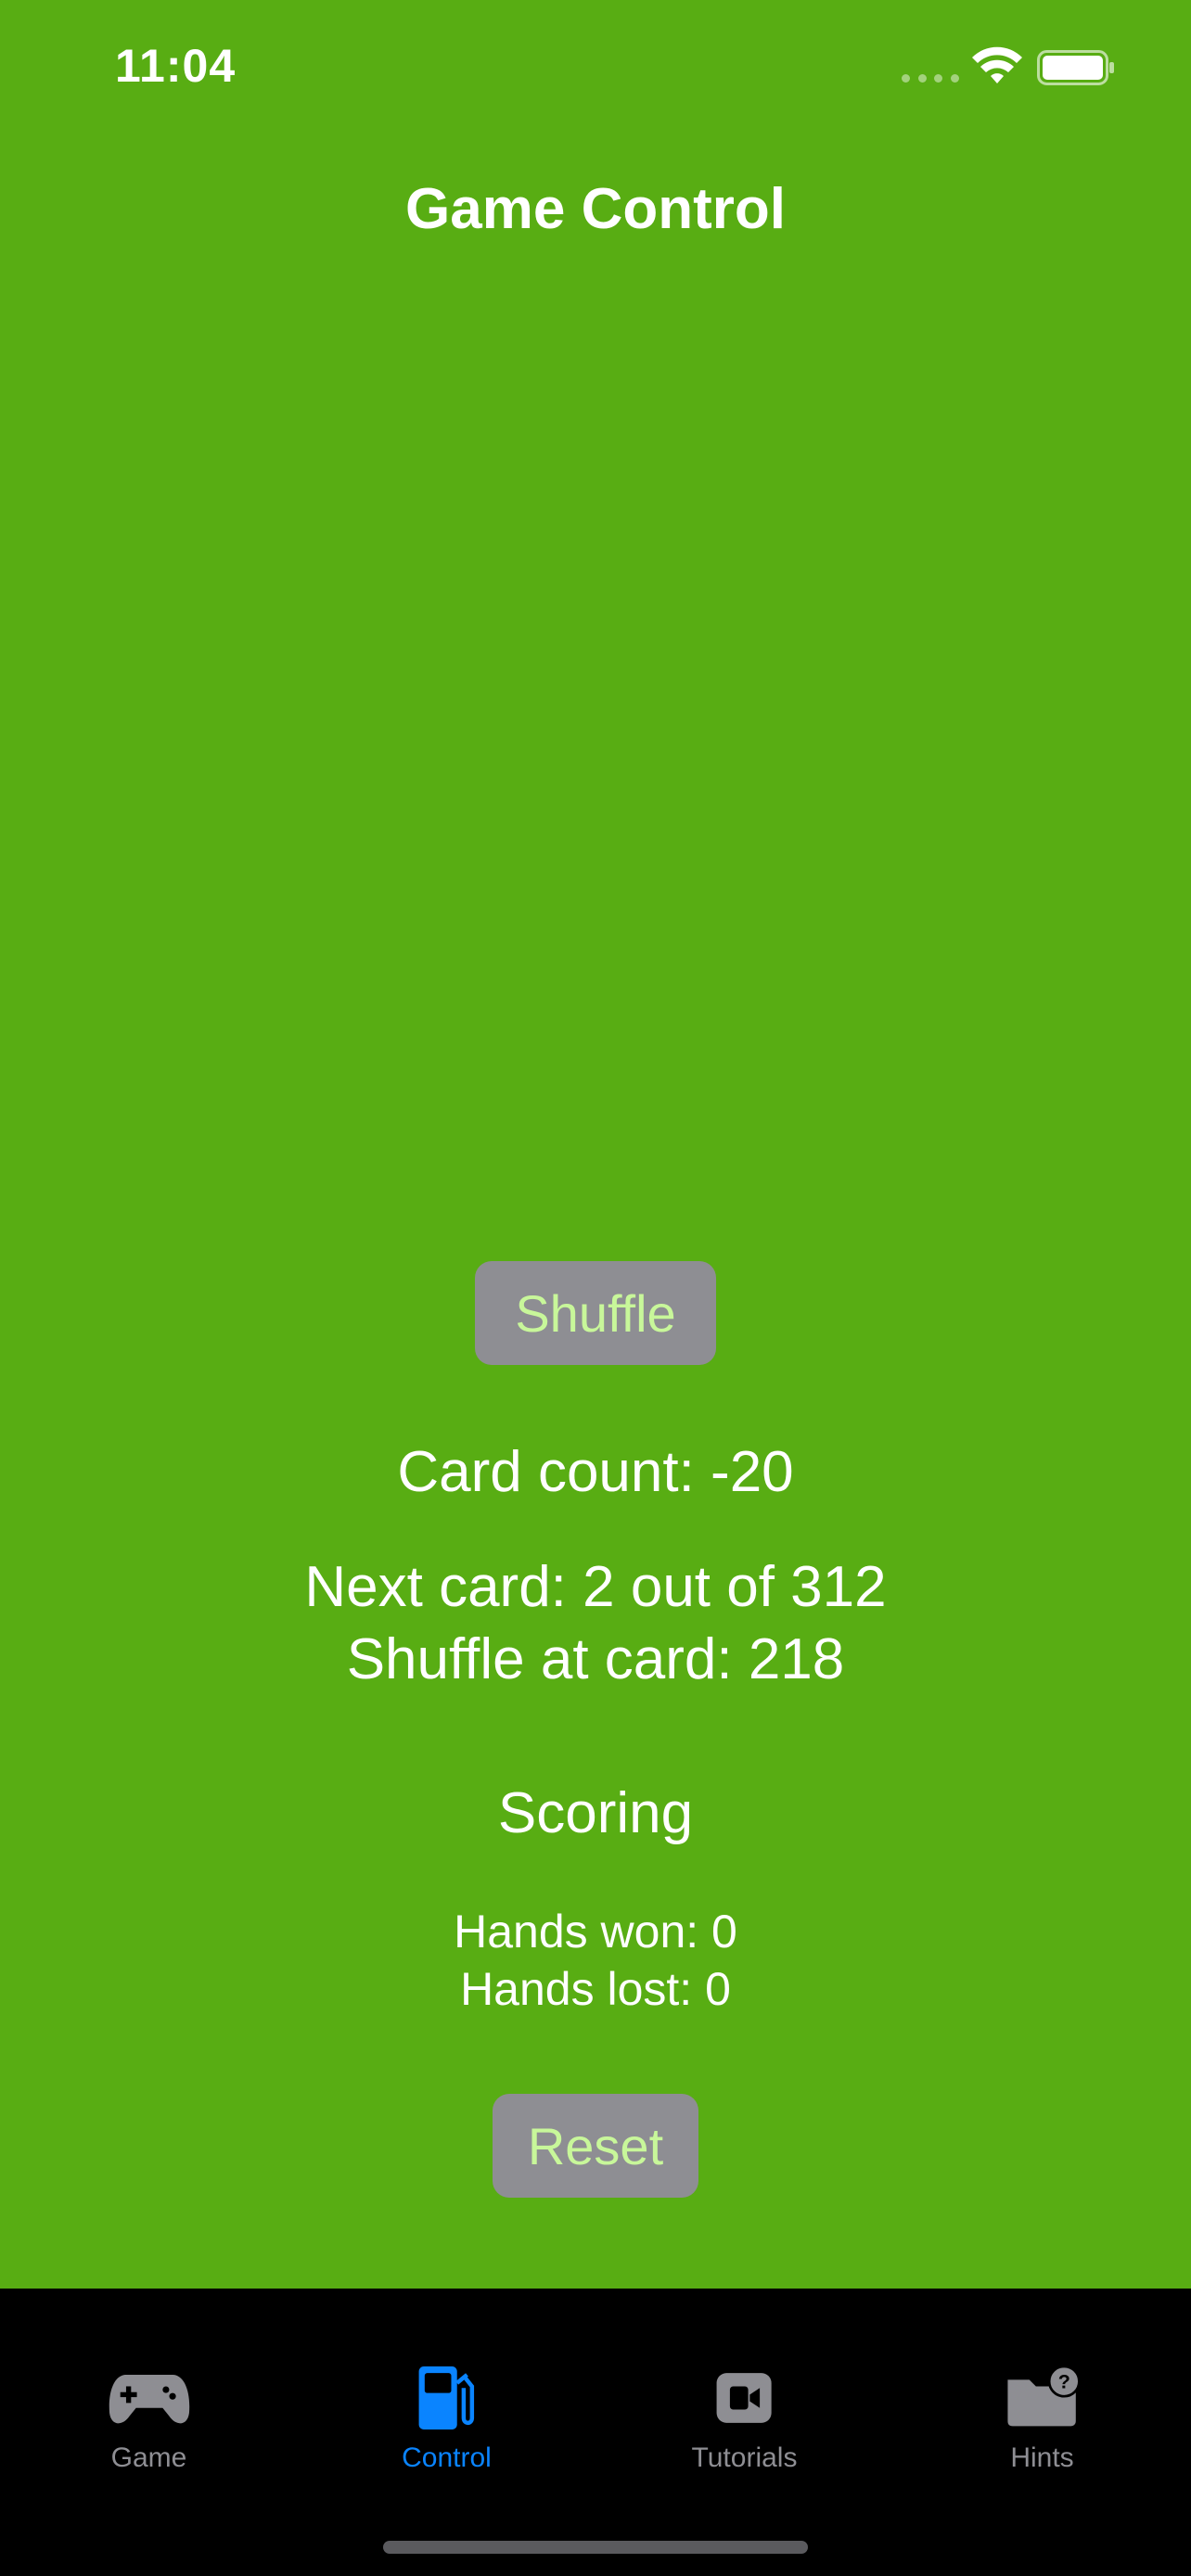 Image resolution: width=1191 pixels, height=2576 pixels. Describe the element at coordinates (931, 79) in the screenshot. I see `cellular-signal-icon` at that location.